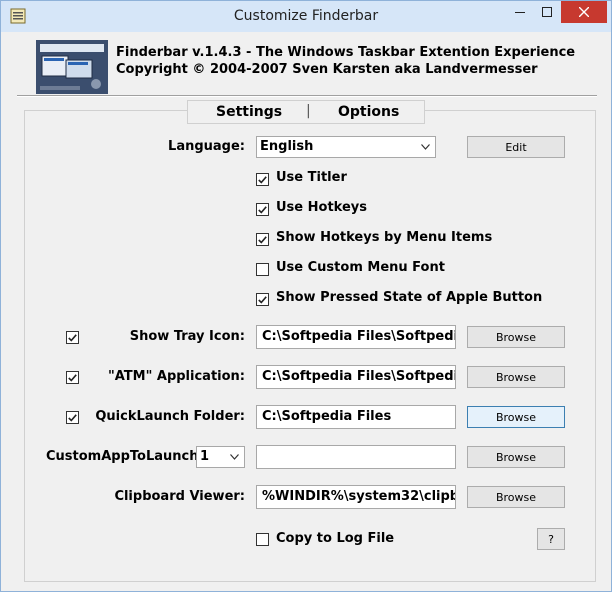  What do you see at coordinates (206, 146) in the screenshot?
I see `language-label: Language:` at bounding box center [206, 146].